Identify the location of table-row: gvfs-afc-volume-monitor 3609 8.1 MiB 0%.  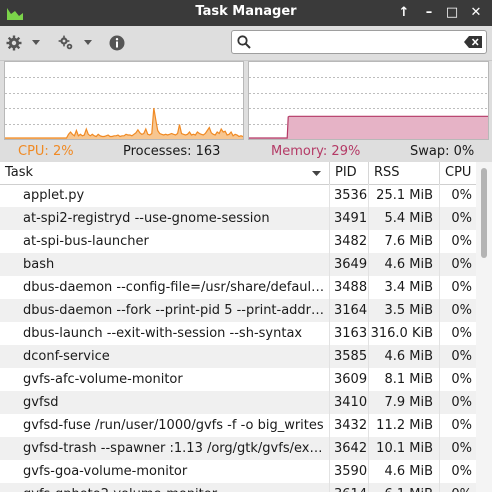
(238, 379).